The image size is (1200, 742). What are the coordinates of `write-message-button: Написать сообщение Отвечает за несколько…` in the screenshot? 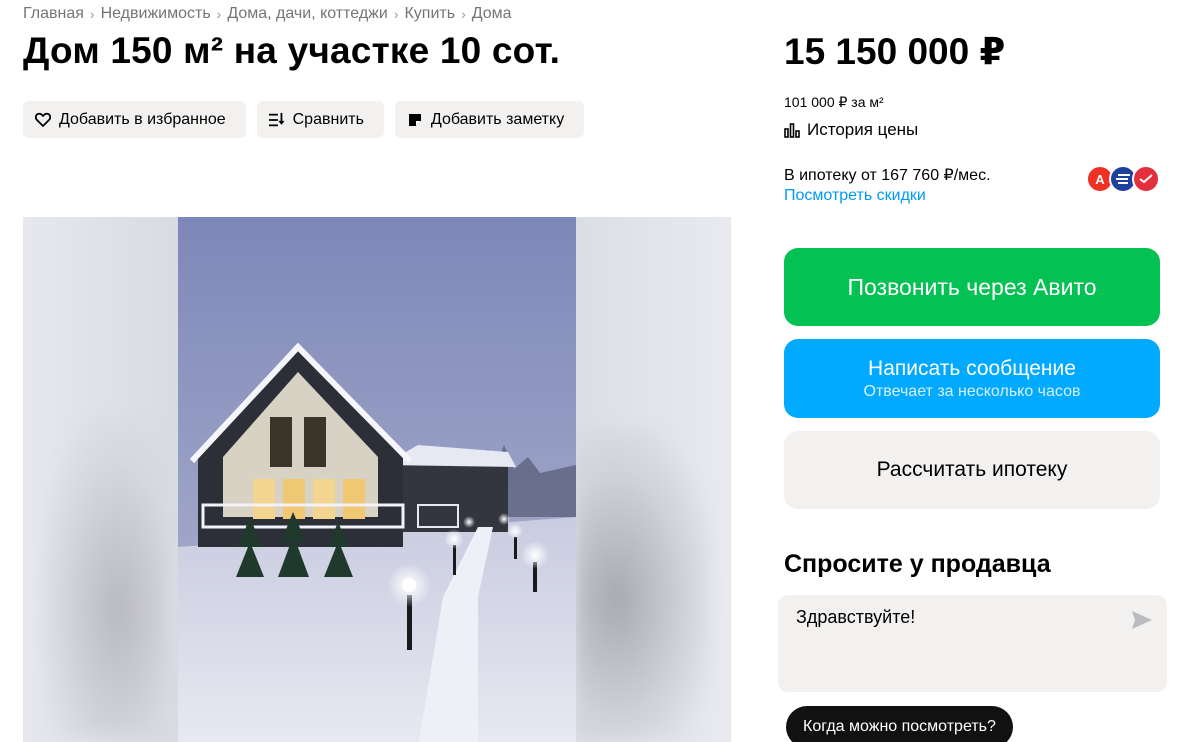 It's located at (972, 378).